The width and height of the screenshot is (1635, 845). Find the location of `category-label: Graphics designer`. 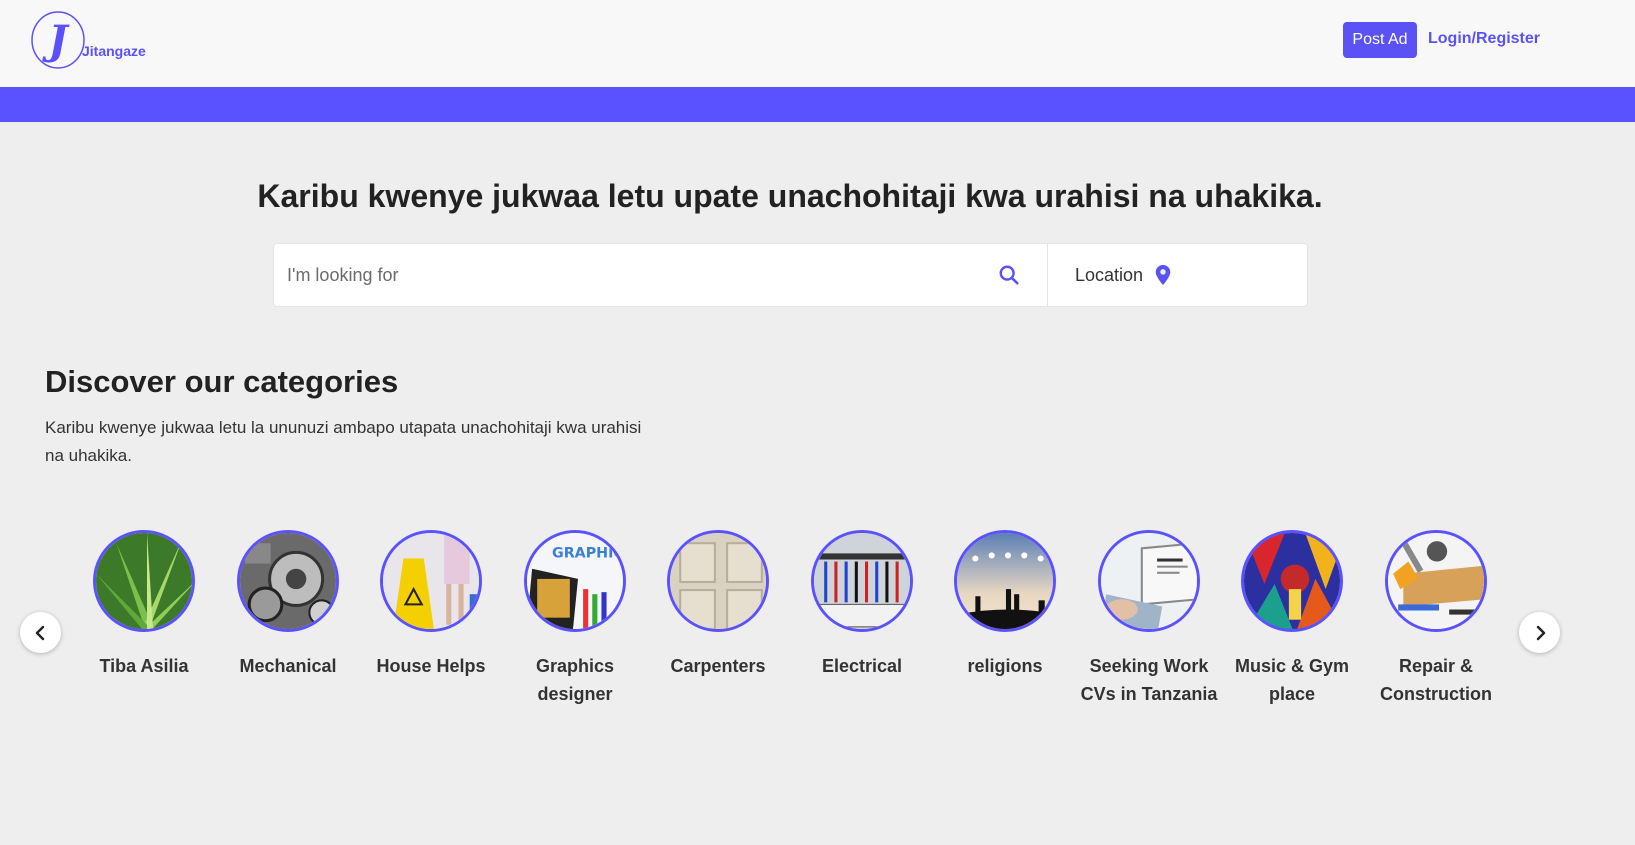

category-label: Graphics designer is located at coordinates (575, 680).